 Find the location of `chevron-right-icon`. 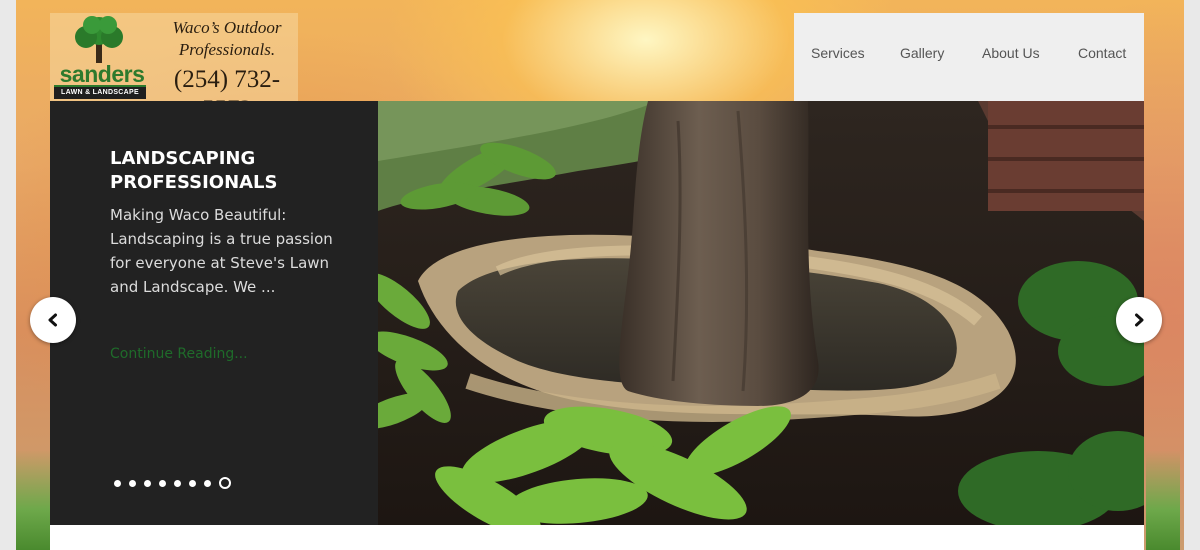

chevron-right-icon is located at coordinates (1139, 320).